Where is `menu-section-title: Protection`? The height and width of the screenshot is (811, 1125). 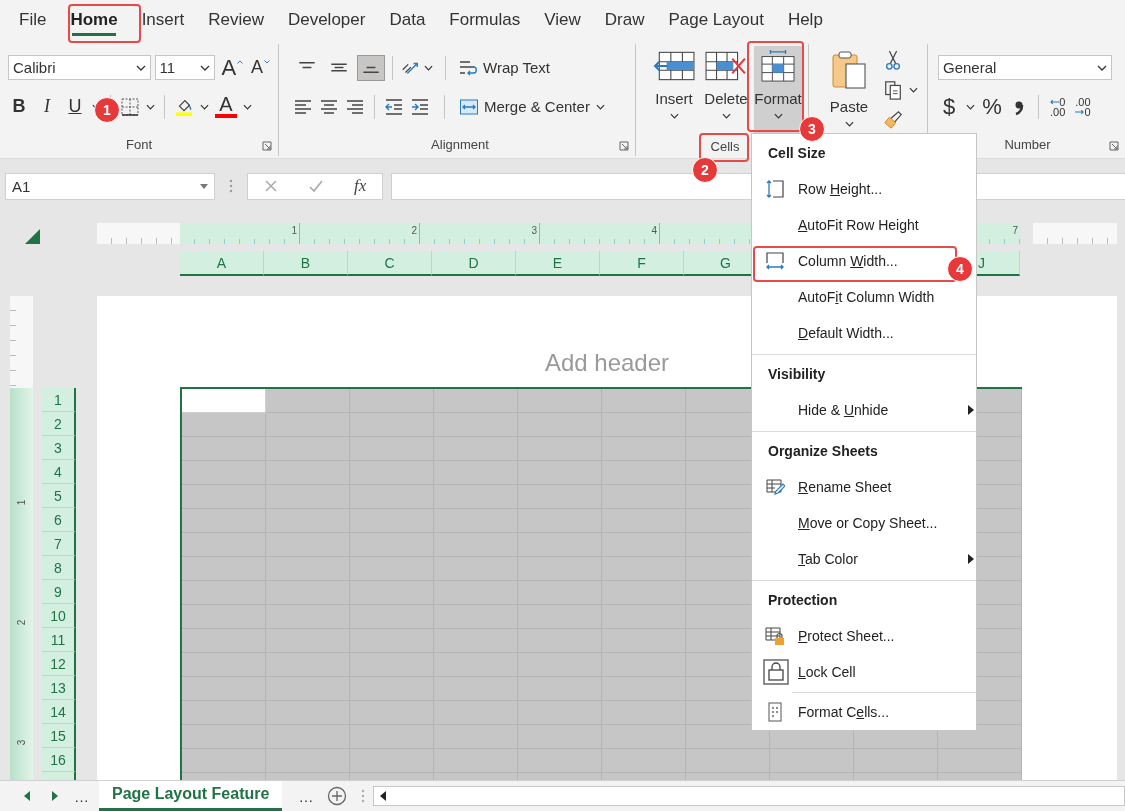 menu-section-title: Protection is located at coordinates (803, 600).